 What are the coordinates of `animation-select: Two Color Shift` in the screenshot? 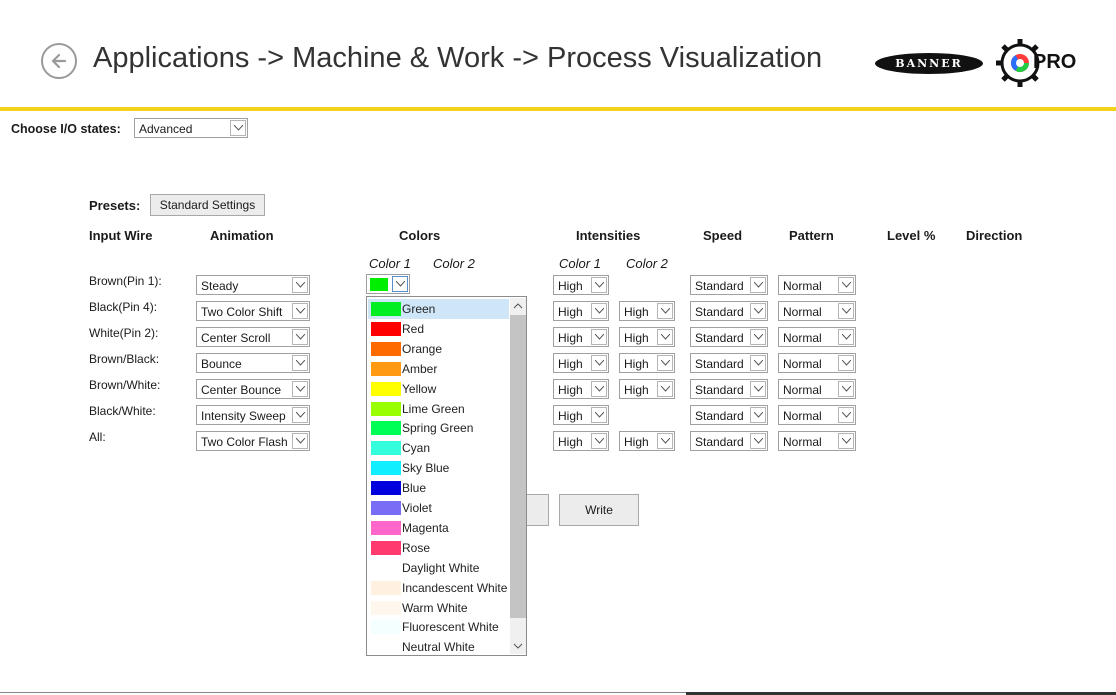 It's located at (253, 311).